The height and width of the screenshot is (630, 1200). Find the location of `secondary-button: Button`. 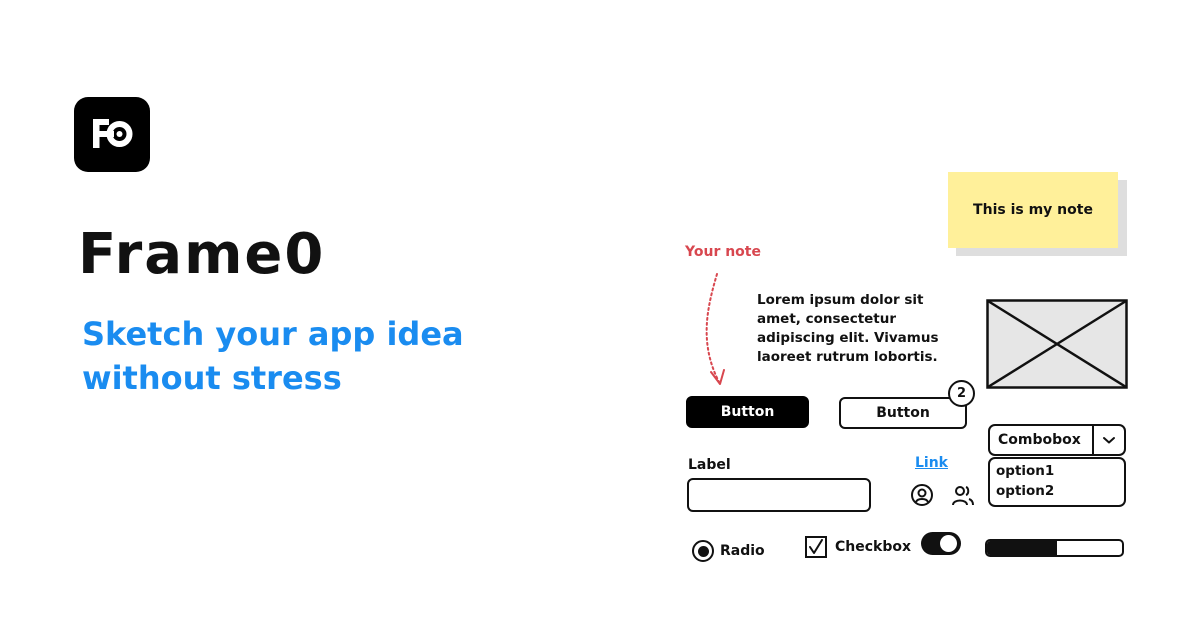

secondary-button: Button is located at coordinates (903, 413).